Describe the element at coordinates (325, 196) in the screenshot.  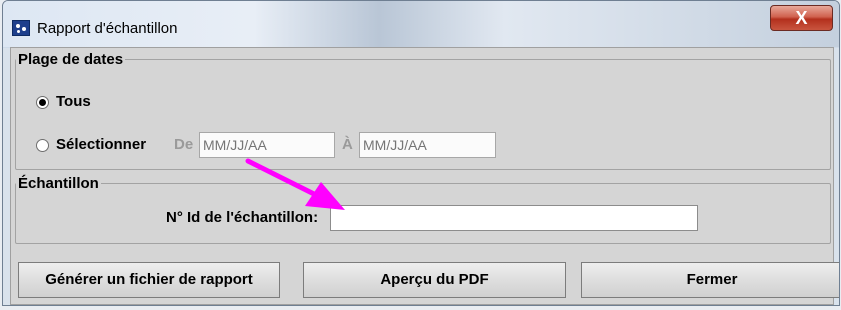
I see `annotation-arrow-head` at that location.